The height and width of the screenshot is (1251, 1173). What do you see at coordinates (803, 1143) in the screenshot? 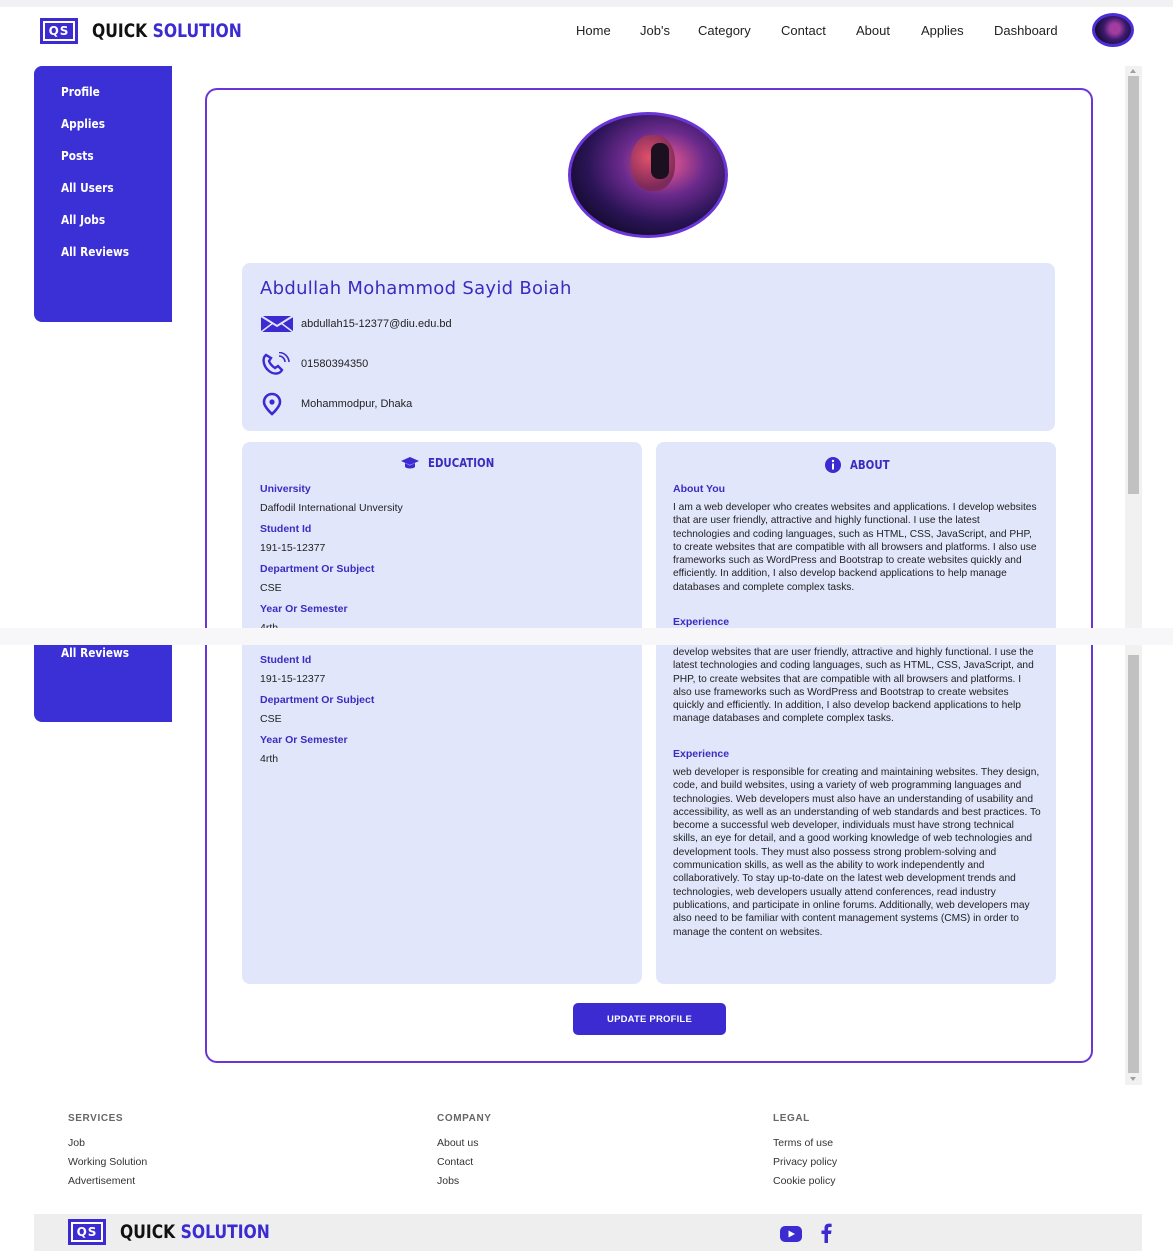
I see `footer-link-terms: Terms of use` at bounding box center [803, 1143].